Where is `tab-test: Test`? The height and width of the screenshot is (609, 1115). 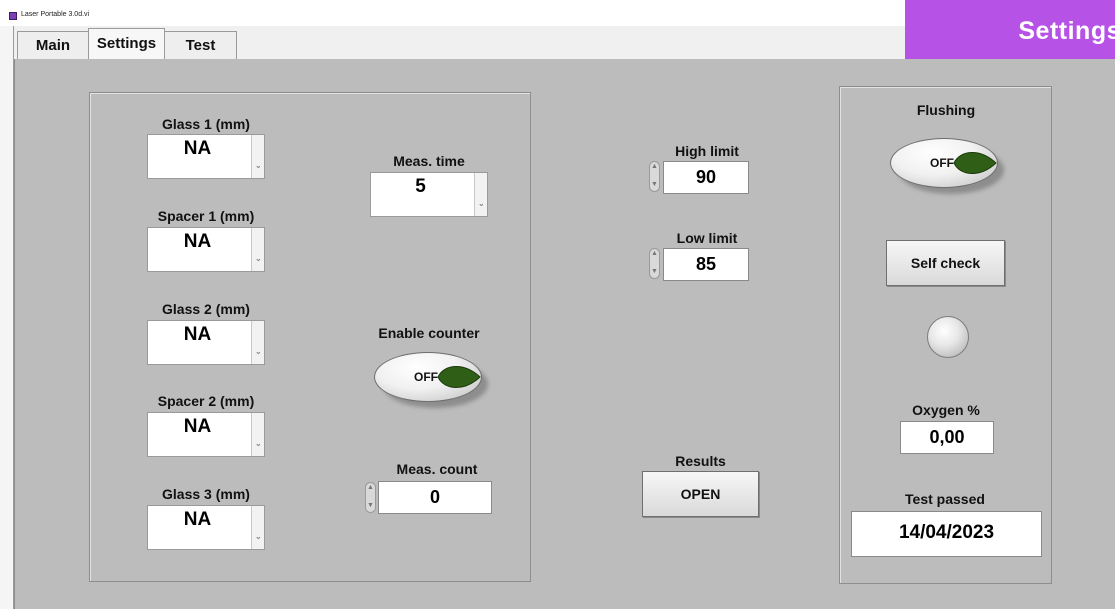 tab-test: Test is located at coordinates (200, 45).